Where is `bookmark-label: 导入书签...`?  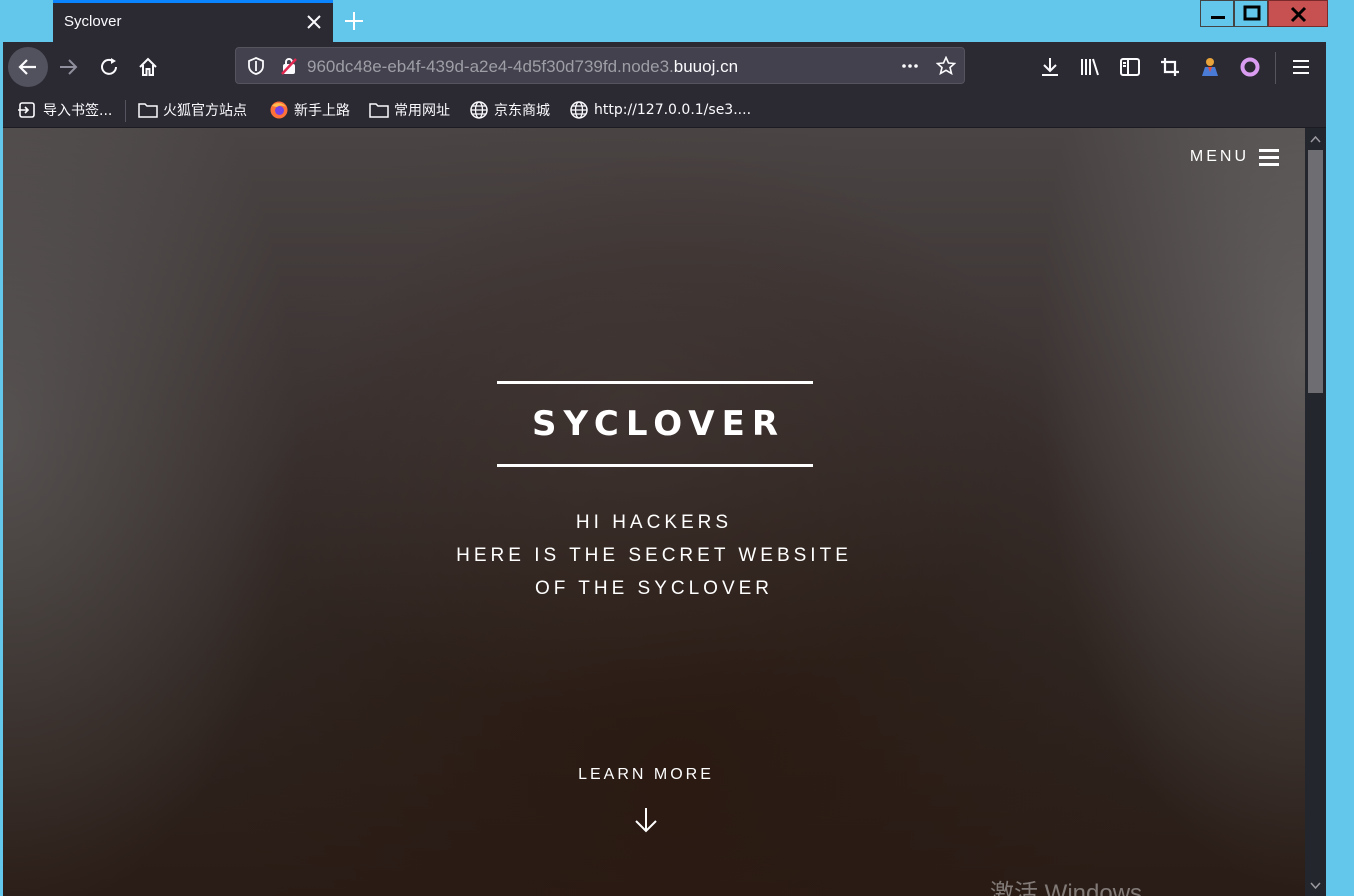 bookmark-label: 导入书签... is located at coordinates (78, 111).